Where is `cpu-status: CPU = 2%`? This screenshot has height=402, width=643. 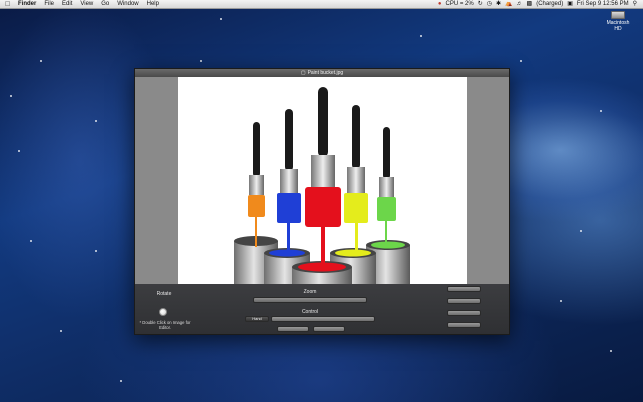
cpu-status: CPU = 2% is located at coordinates (460, 4).